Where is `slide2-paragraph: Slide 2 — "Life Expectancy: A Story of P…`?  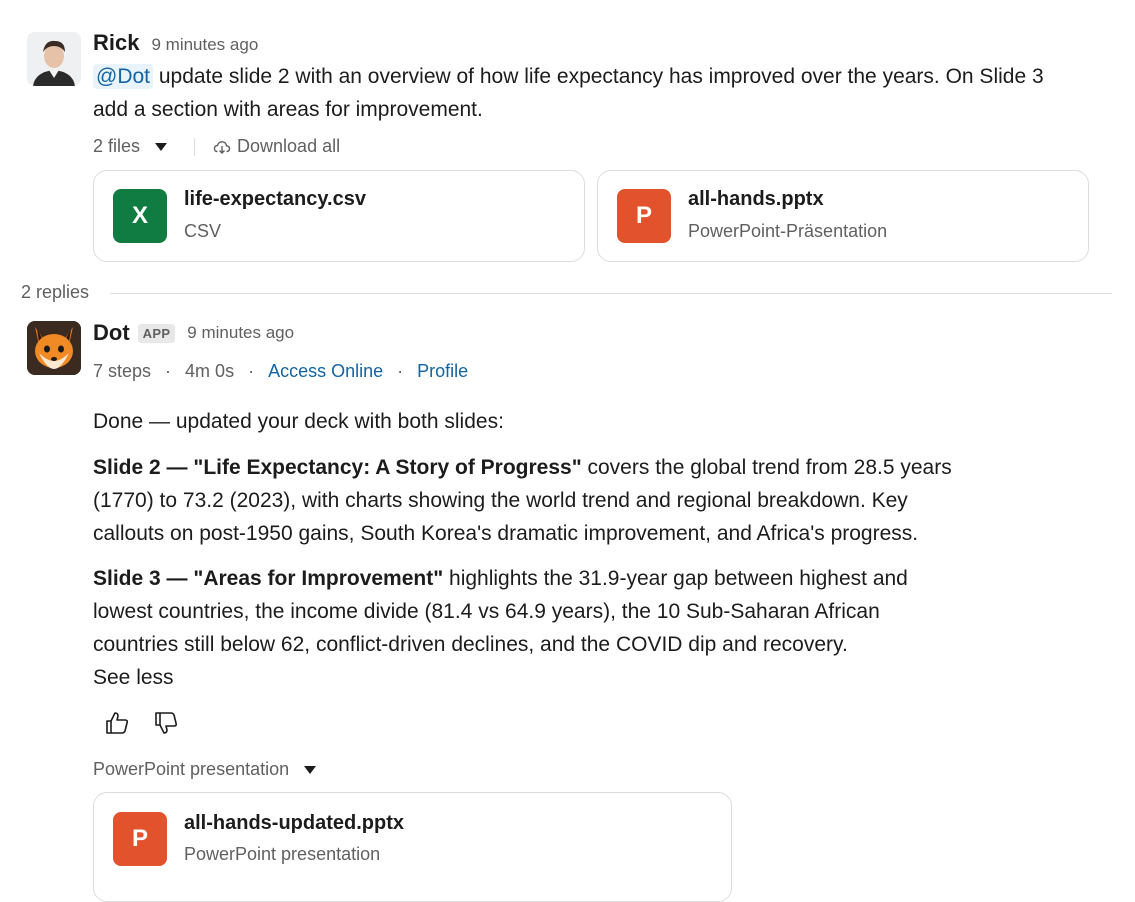 slide2-paragraph: Slide 2 — "Life Expectancy: A Story of P… is located at coordinates (522, 500).